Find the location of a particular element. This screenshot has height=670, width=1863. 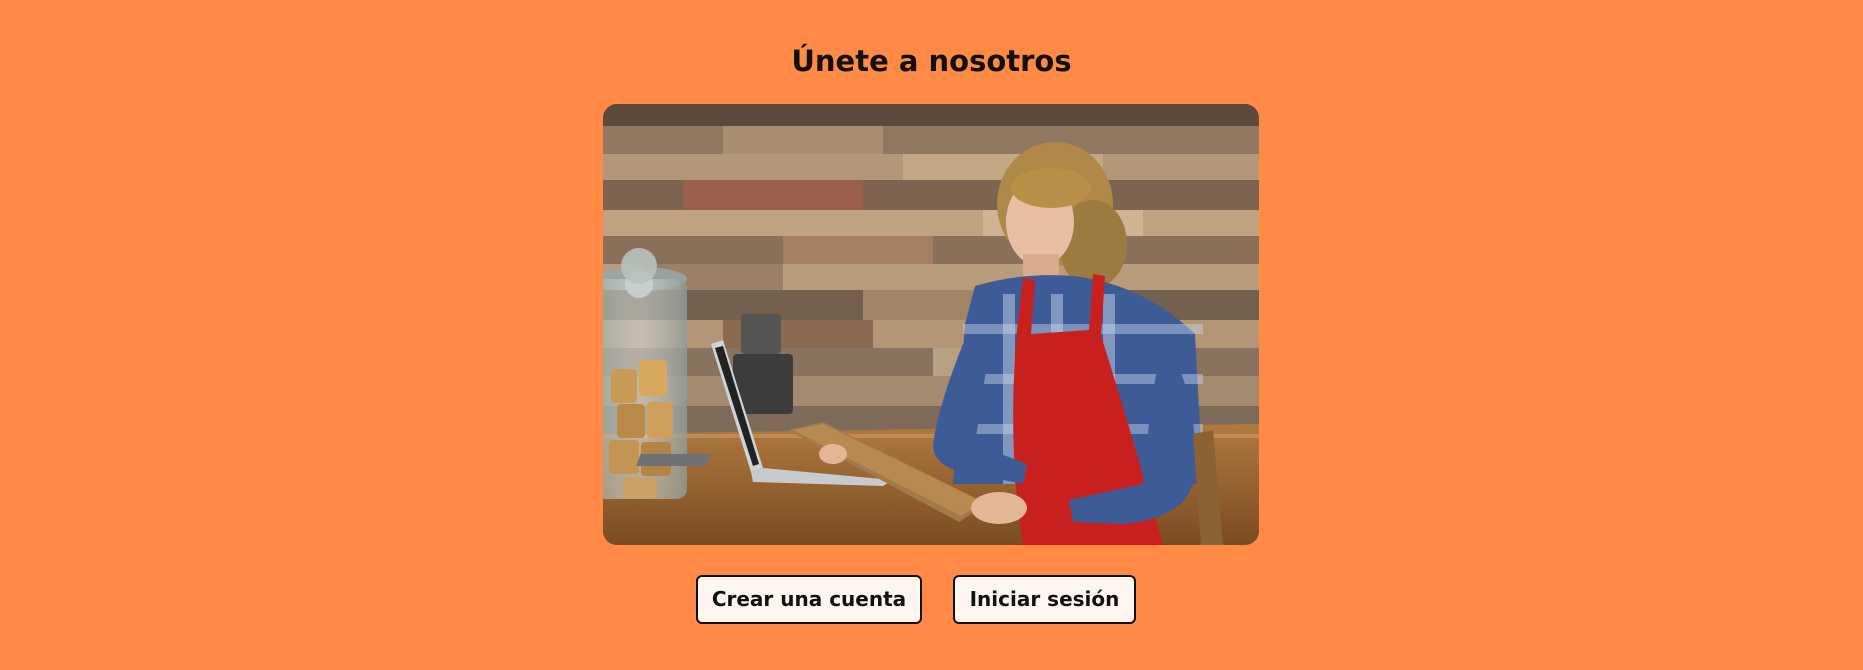

create-account-button: Crear una cuenta is located at coordinates (809, 599).